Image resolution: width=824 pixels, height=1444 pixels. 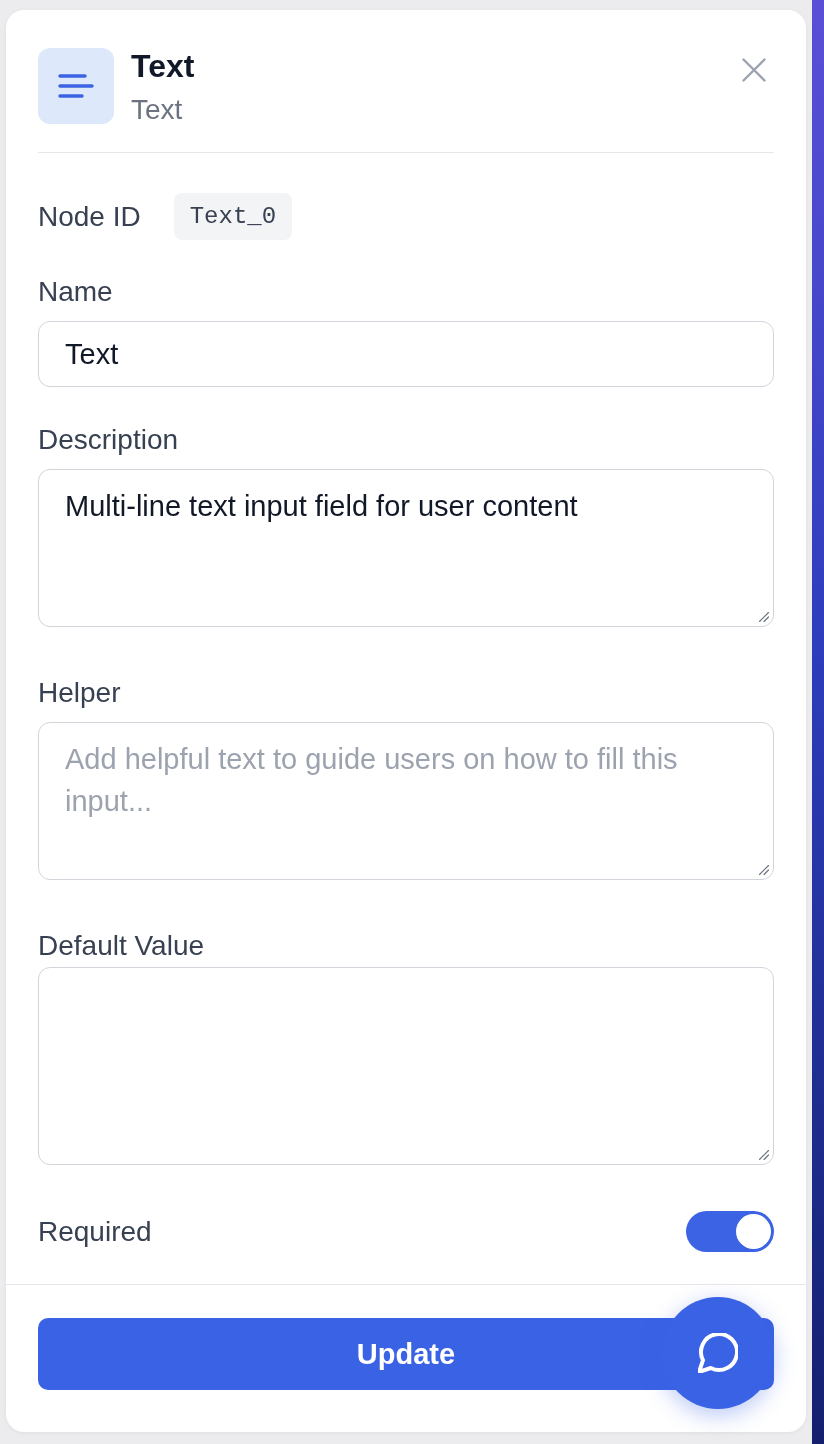 What do you see at coordinates (121, 946) in the screenshot?
I see `field-label: Default Value` at bounding box center [121, 946].